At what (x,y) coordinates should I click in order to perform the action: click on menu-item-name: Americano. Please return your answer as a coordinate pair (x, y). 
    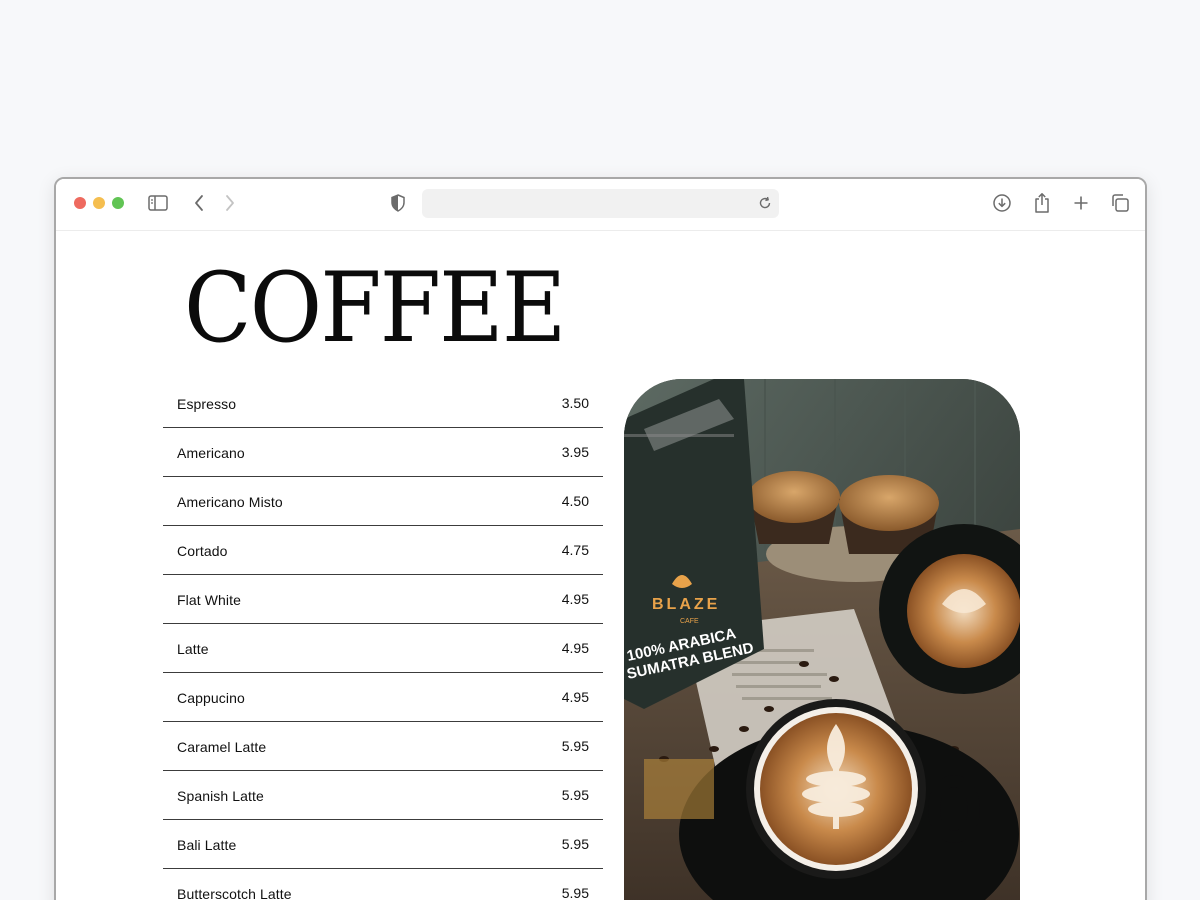
    Looking at the image, I should click on (211, 453).